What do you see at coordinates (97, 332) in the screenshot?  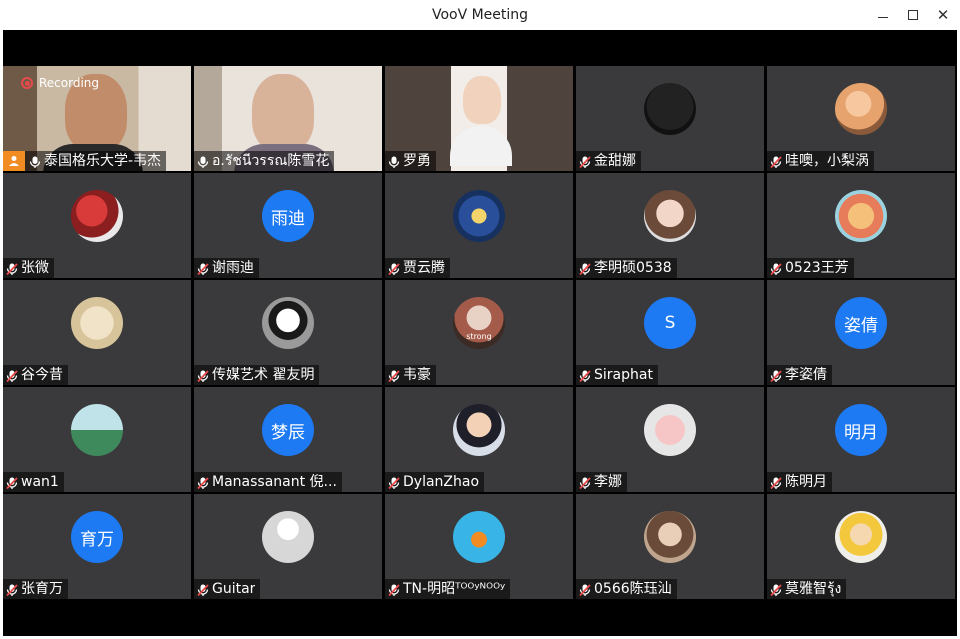 I see `participant-tile: 谷今昔` at bounding box center [97, 332].